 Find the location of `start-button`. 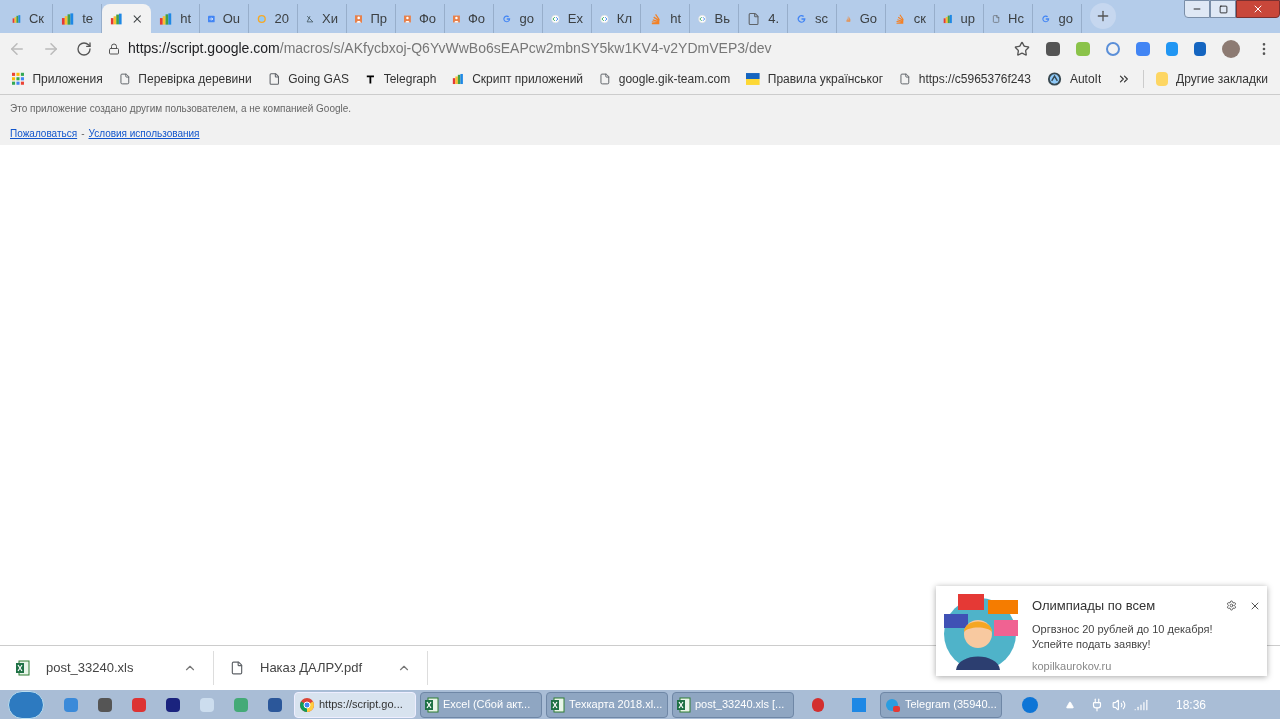

start-button is located at coordinates (26, 704).